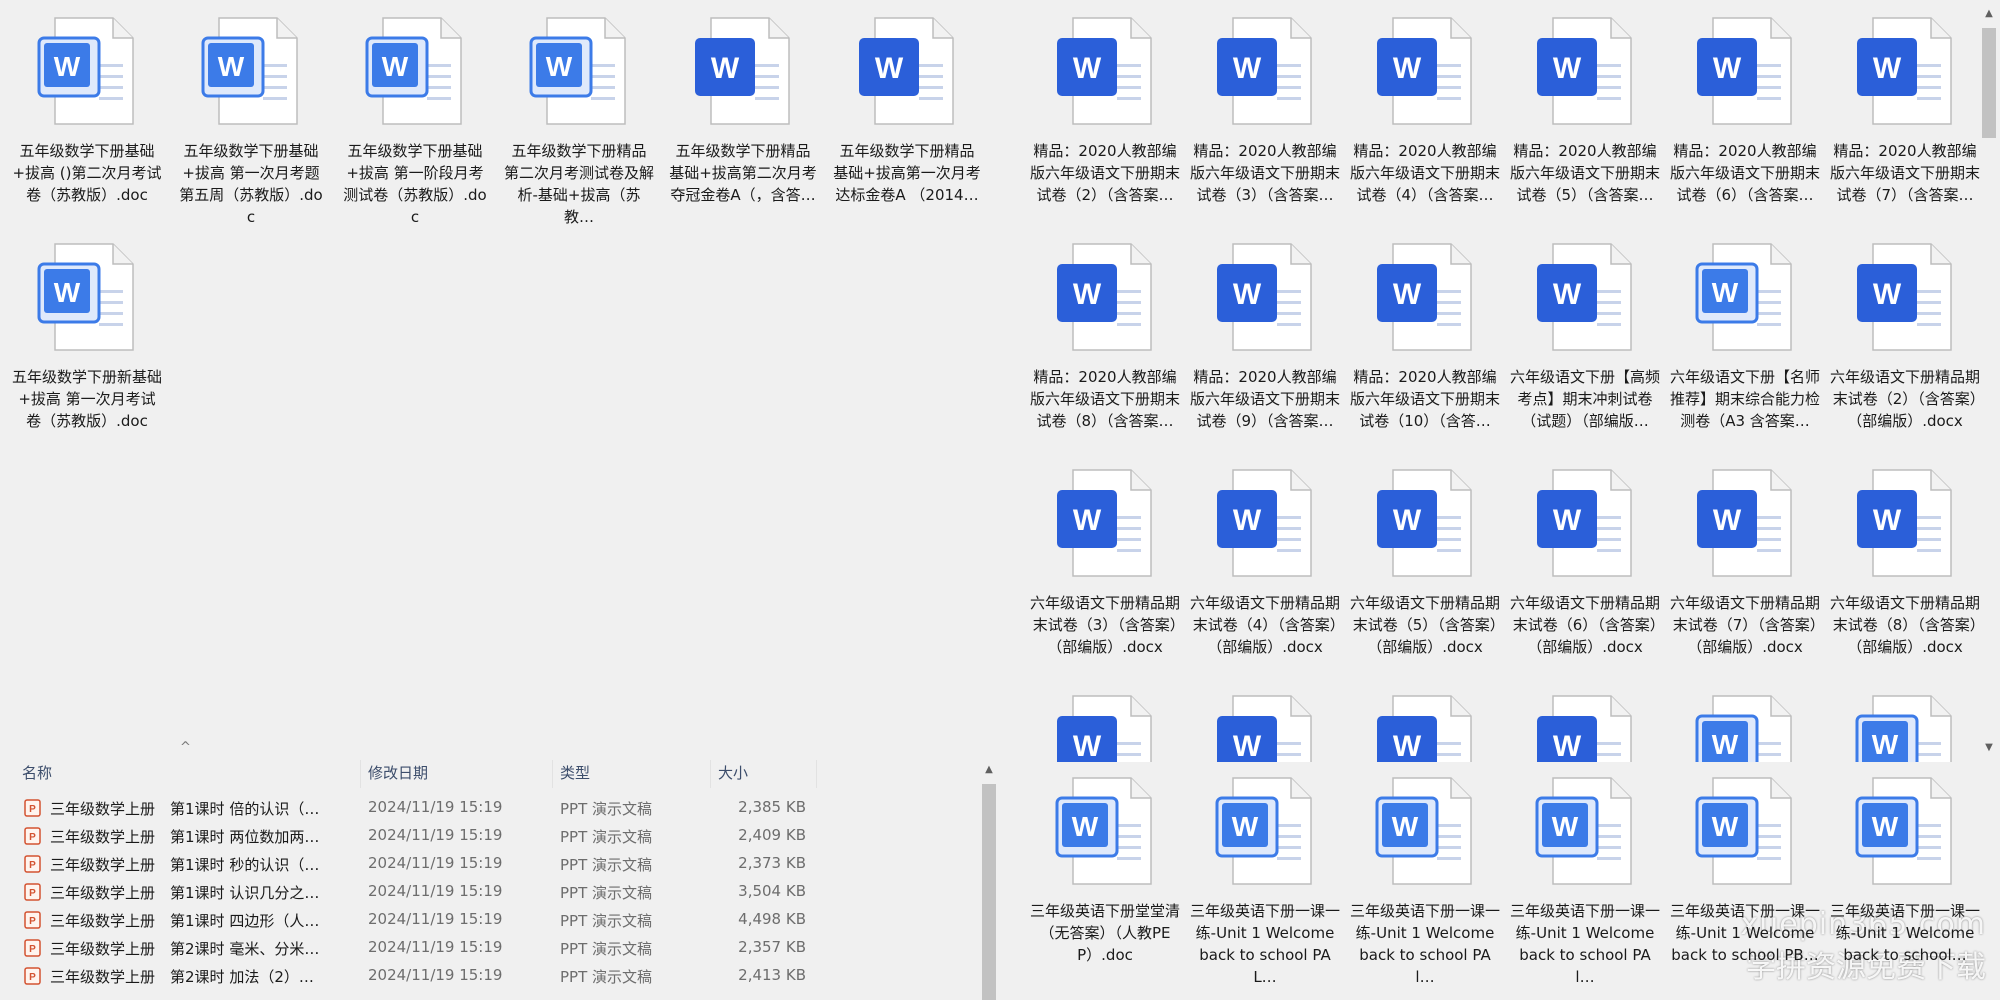 This screenshot has height=1000, width=2000. I want to click on column-header-name: 名称, so click(37, 772).